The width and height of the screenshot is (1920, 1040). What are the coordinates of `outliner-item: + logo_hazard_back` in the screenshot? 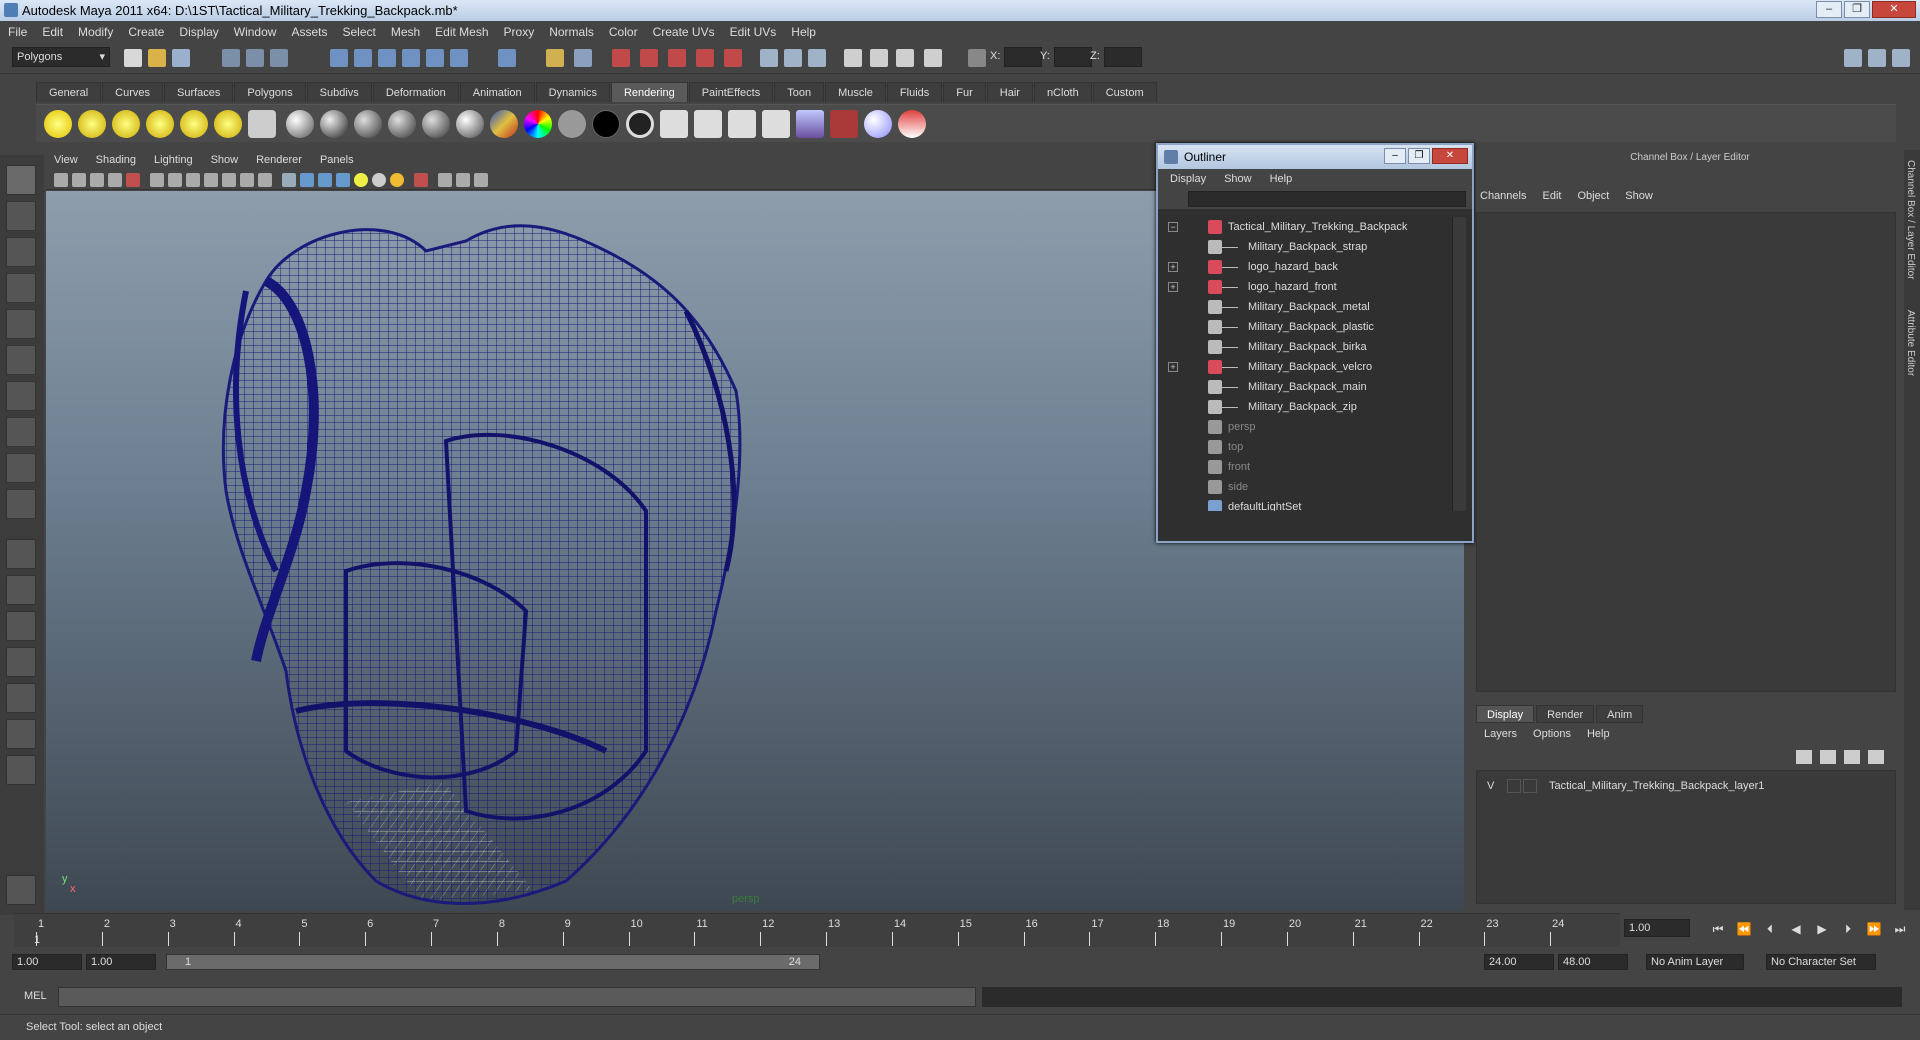 It's located at (1307, 267).